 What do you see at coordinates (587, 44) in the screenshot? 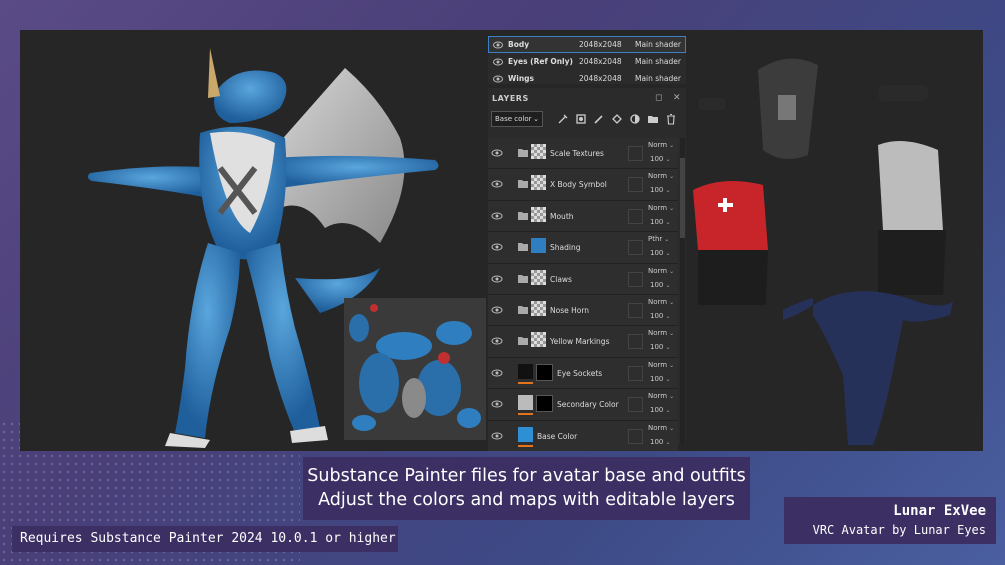
I see `texture-set-row: Body 2048x2048 Main shader` at bounding box center [587, 44].